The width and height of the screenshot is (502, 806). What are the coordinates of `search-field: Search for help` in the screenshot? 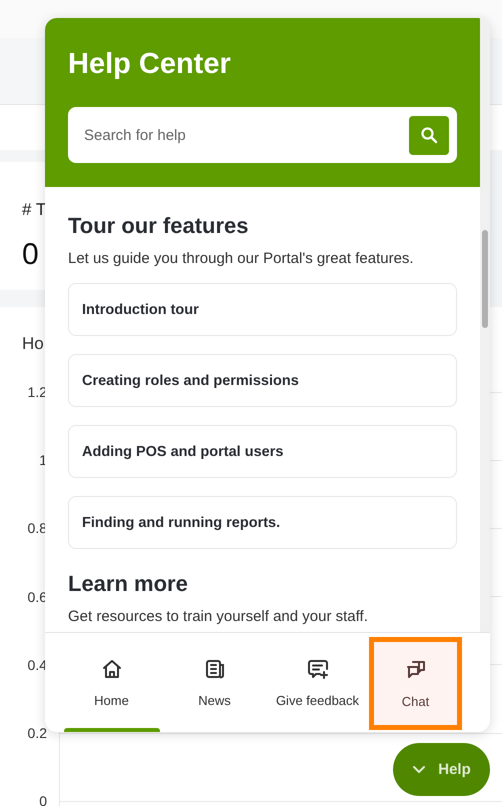 It's located at (262, 135).